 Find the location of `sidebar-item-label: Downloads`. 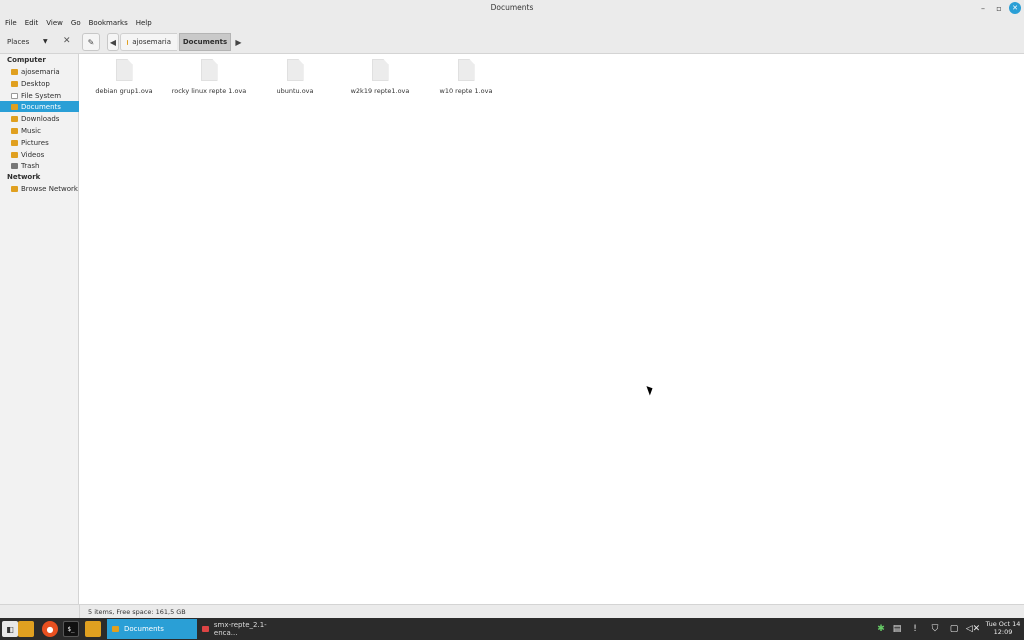

sidebar-item-label: Downloads is located at coordinates (40, 118).